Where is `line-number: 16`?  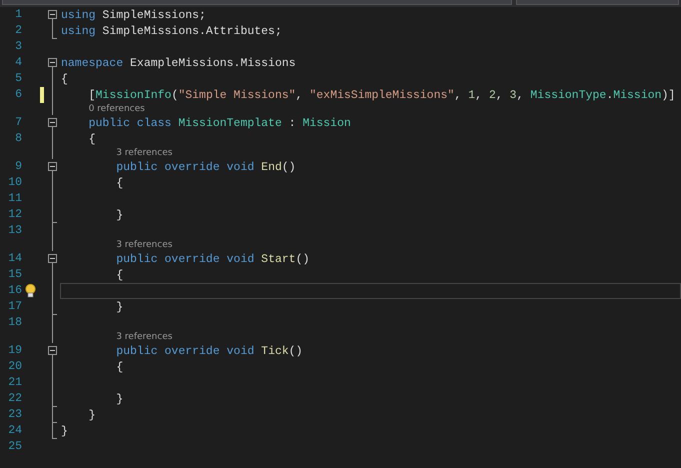
line-number: 16 is located at coordinates (14, 291).